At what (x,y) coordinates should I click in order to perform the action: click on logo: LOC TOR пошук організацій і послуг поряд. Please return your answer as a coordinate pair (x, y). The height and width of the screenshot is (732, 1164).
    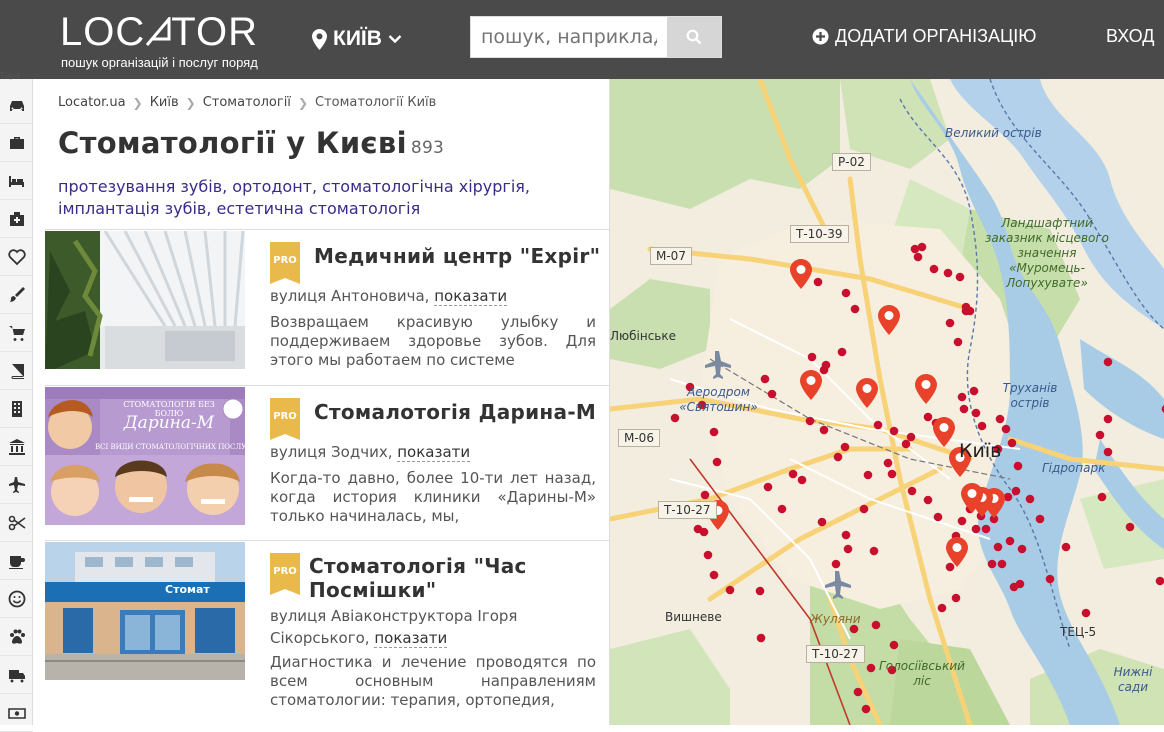
    Looking at the image, I should click on (170, 40).